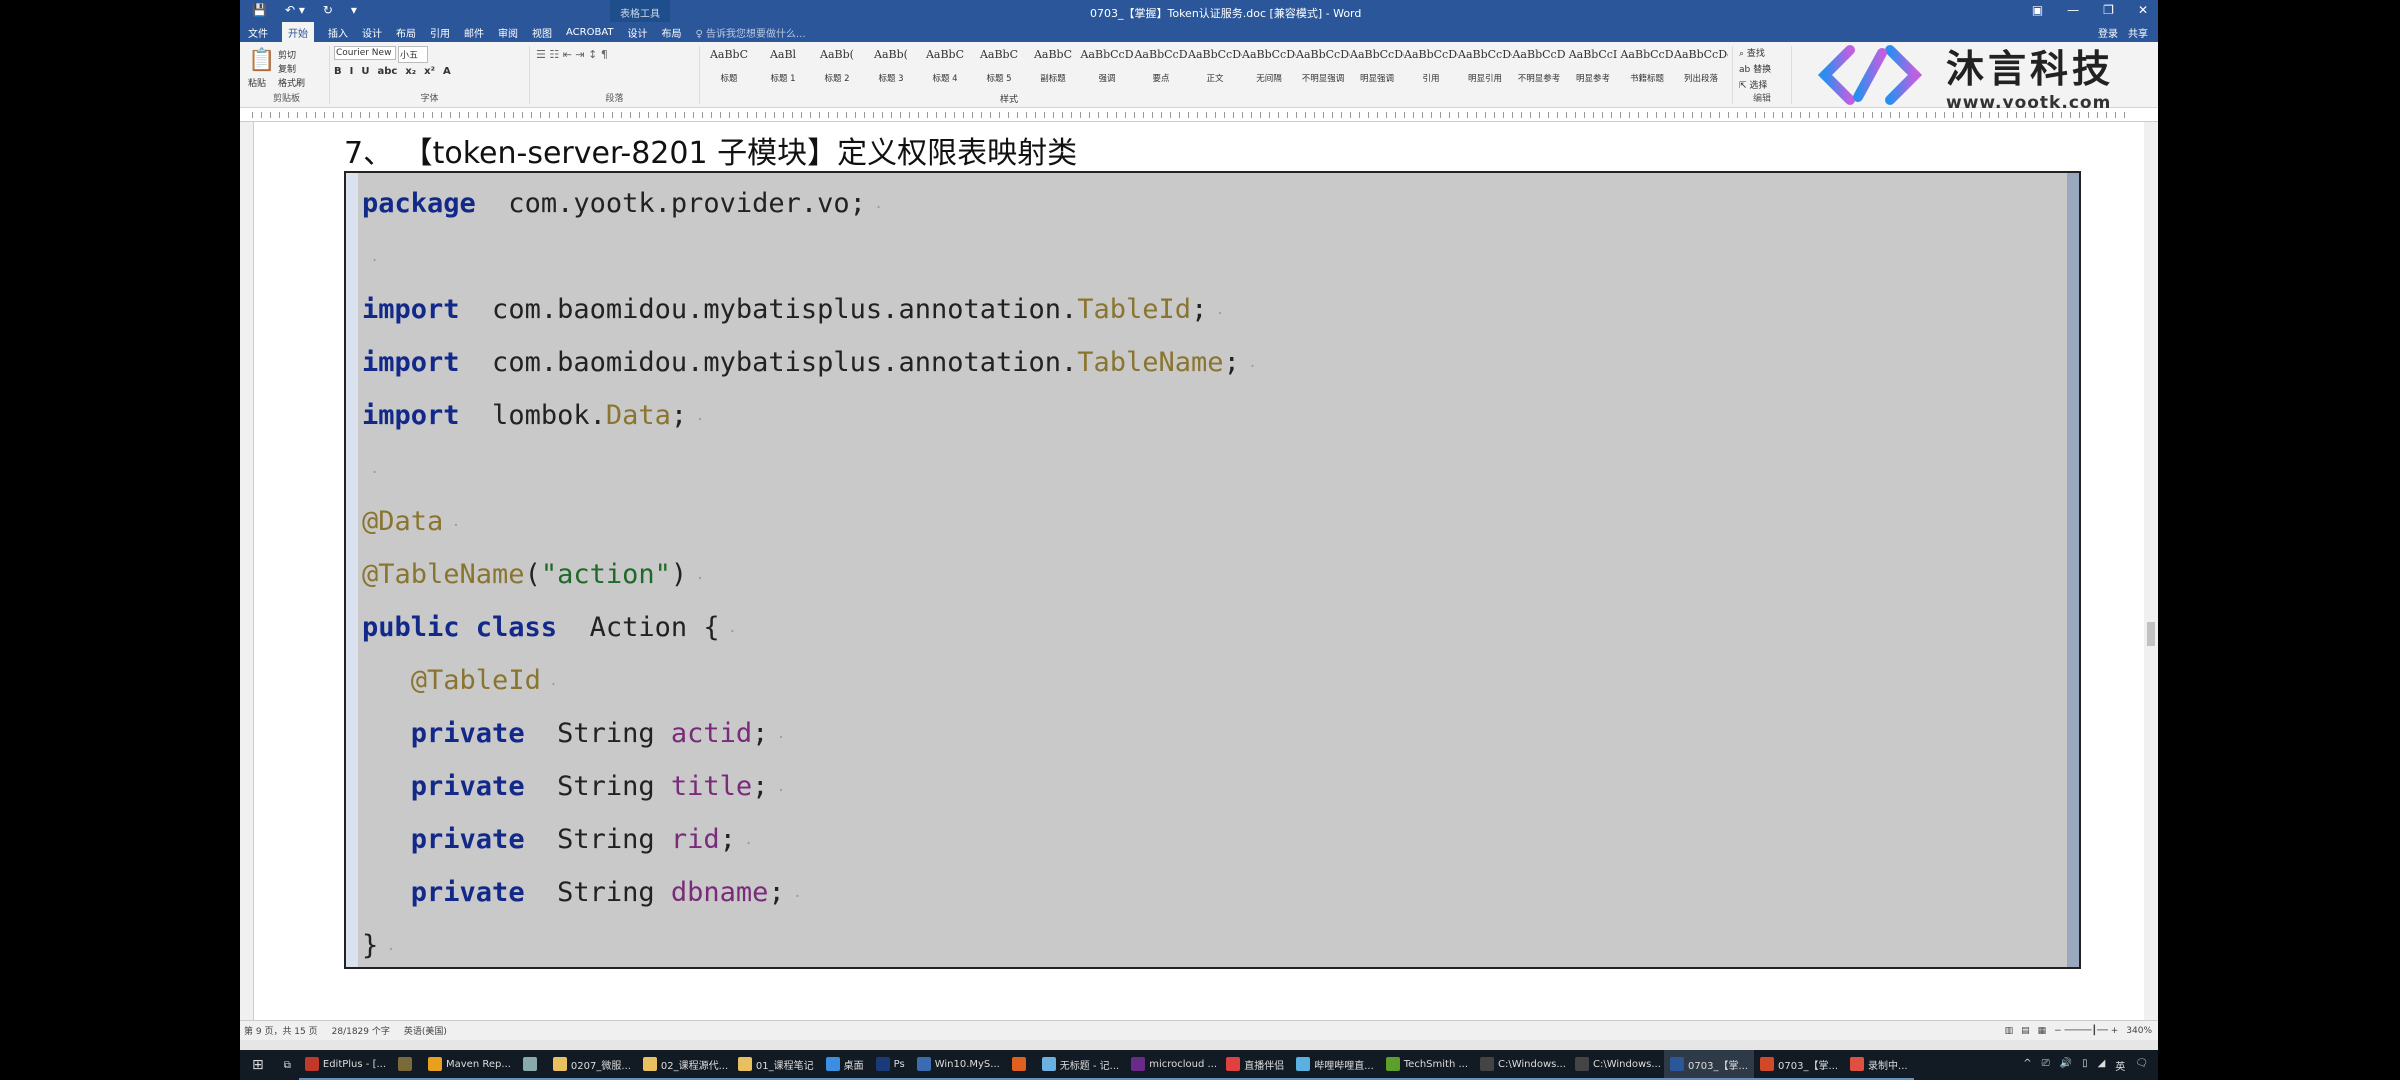 The height and width of the screenshot is (1080, 2400). What do you see at coordinates (1199, 115) in the screenshot?
I see `horizontal-ruler` at bounding box center [1199, 115].